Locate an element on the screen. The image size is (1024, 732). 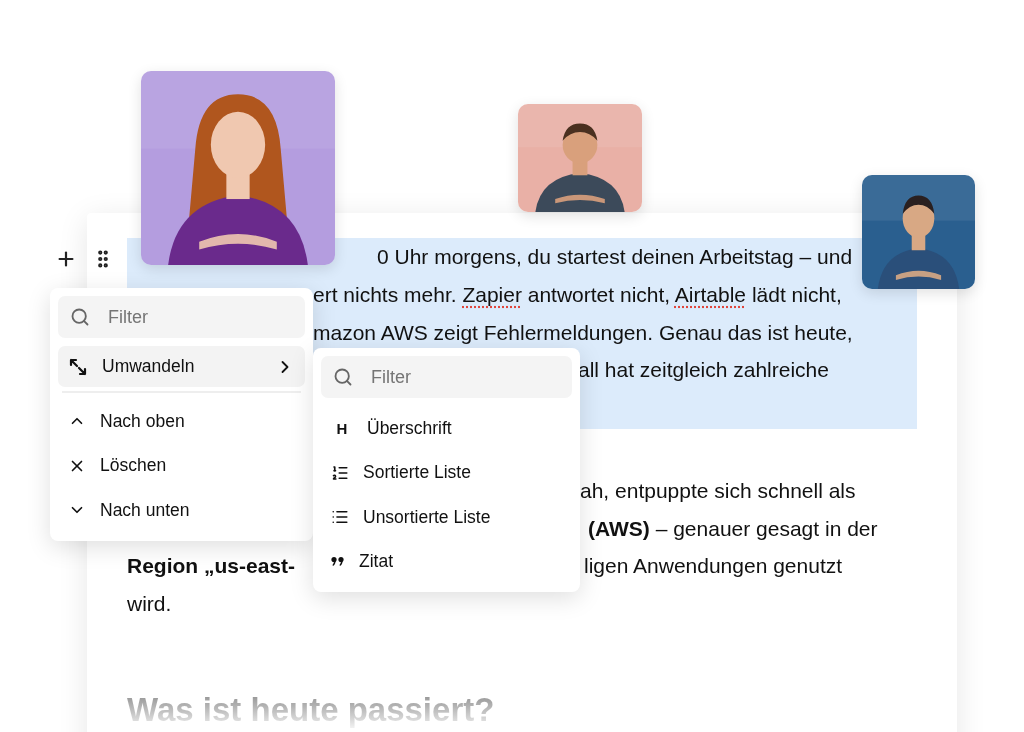
menu-item: Zitat is located at coordinates (446, 561).